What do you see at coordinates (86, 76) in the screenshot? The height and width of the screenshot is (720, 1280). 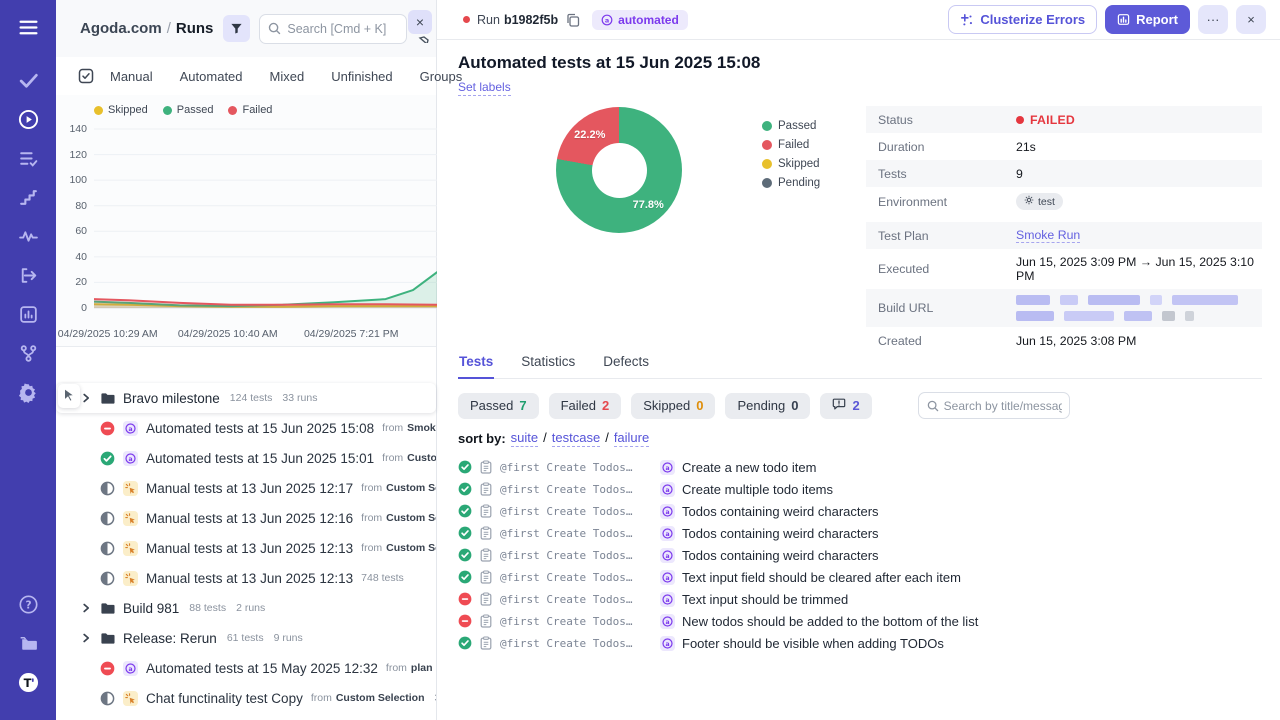 I see `checkbox-icon` at bounding box center [86, 76].